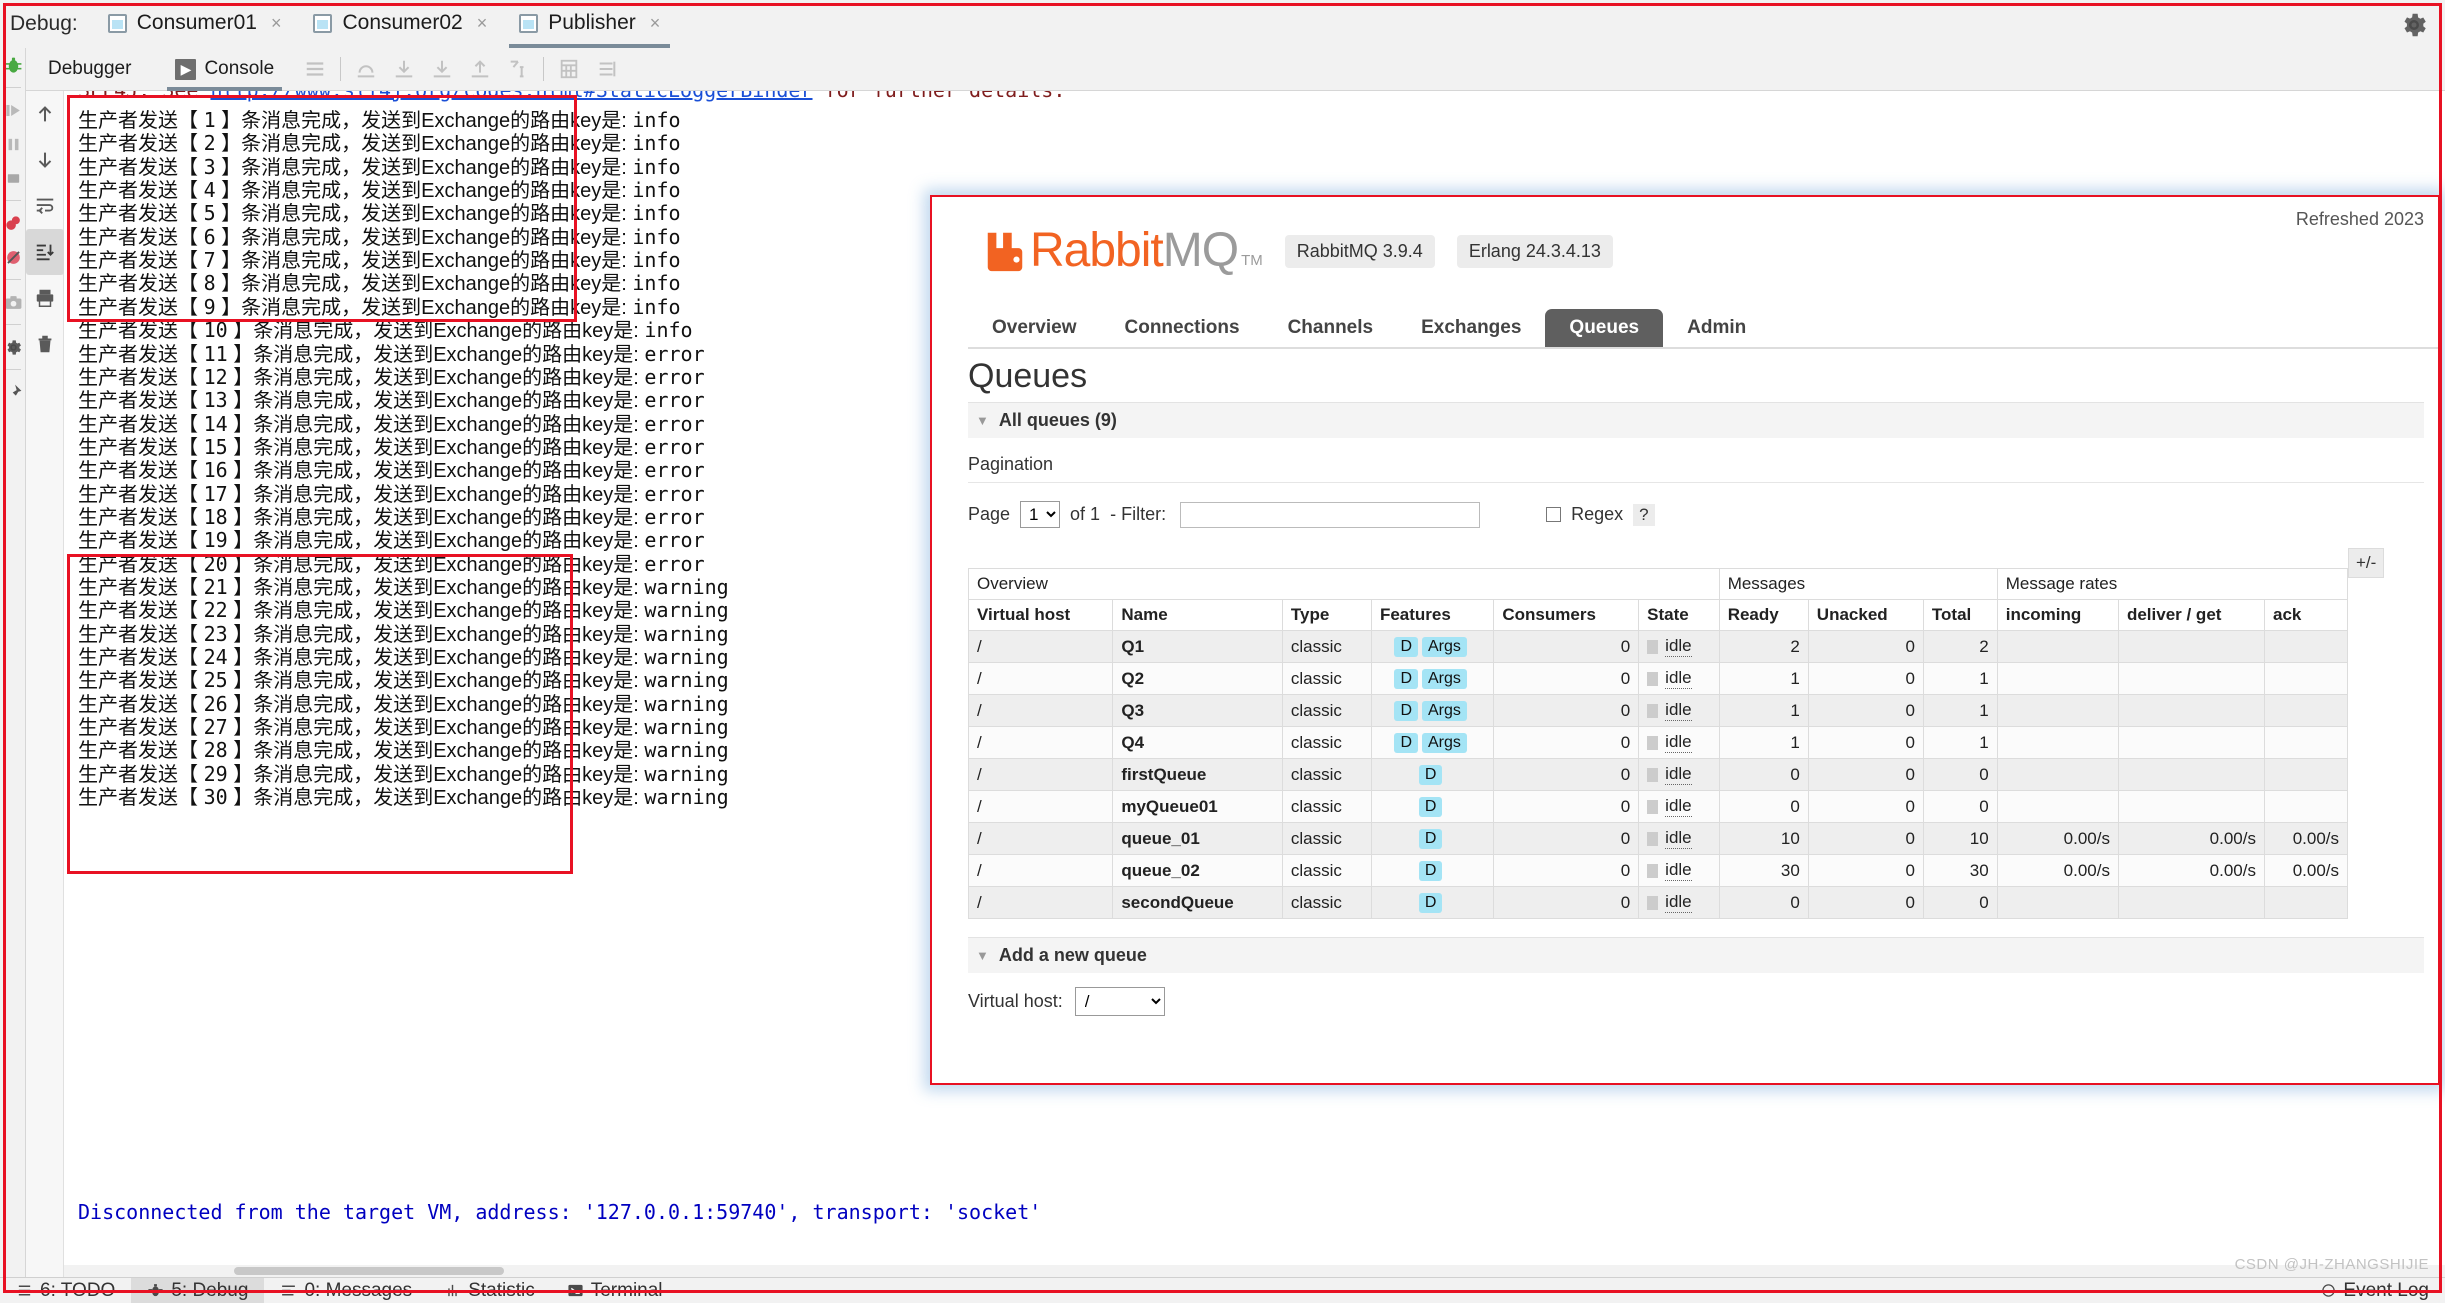 The width and height of the screenshot is (2445, 1303). Describe the element at coordinates (13, 392) in the screenshot. I see `pin-tab-icon` at that location.